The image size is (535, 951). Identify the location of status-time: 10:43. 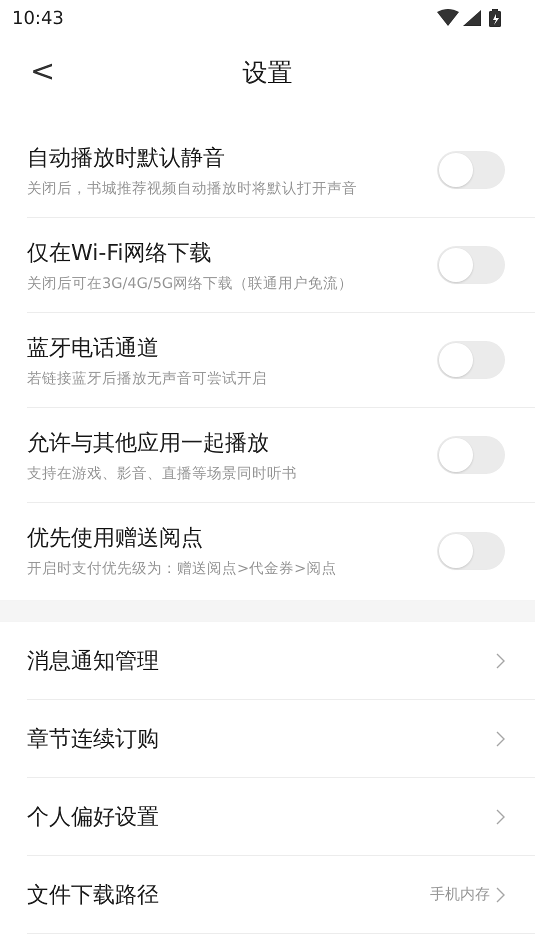
(38, 18).